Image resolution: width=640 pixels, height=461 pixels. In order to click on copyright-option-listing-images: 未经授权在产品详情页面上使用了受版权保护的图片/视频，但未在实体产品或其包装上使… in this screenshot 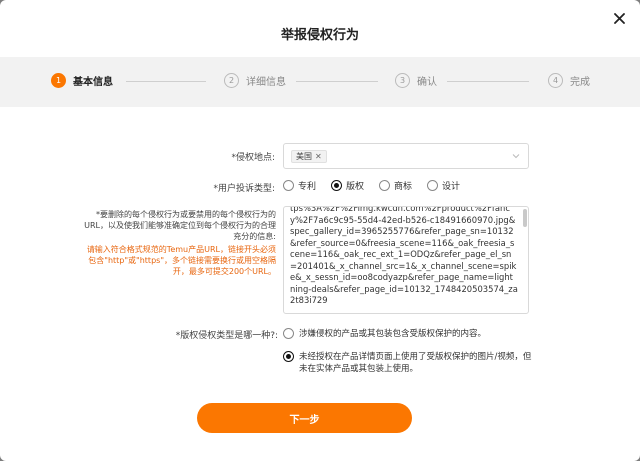, I will do `click(409, 363)`.